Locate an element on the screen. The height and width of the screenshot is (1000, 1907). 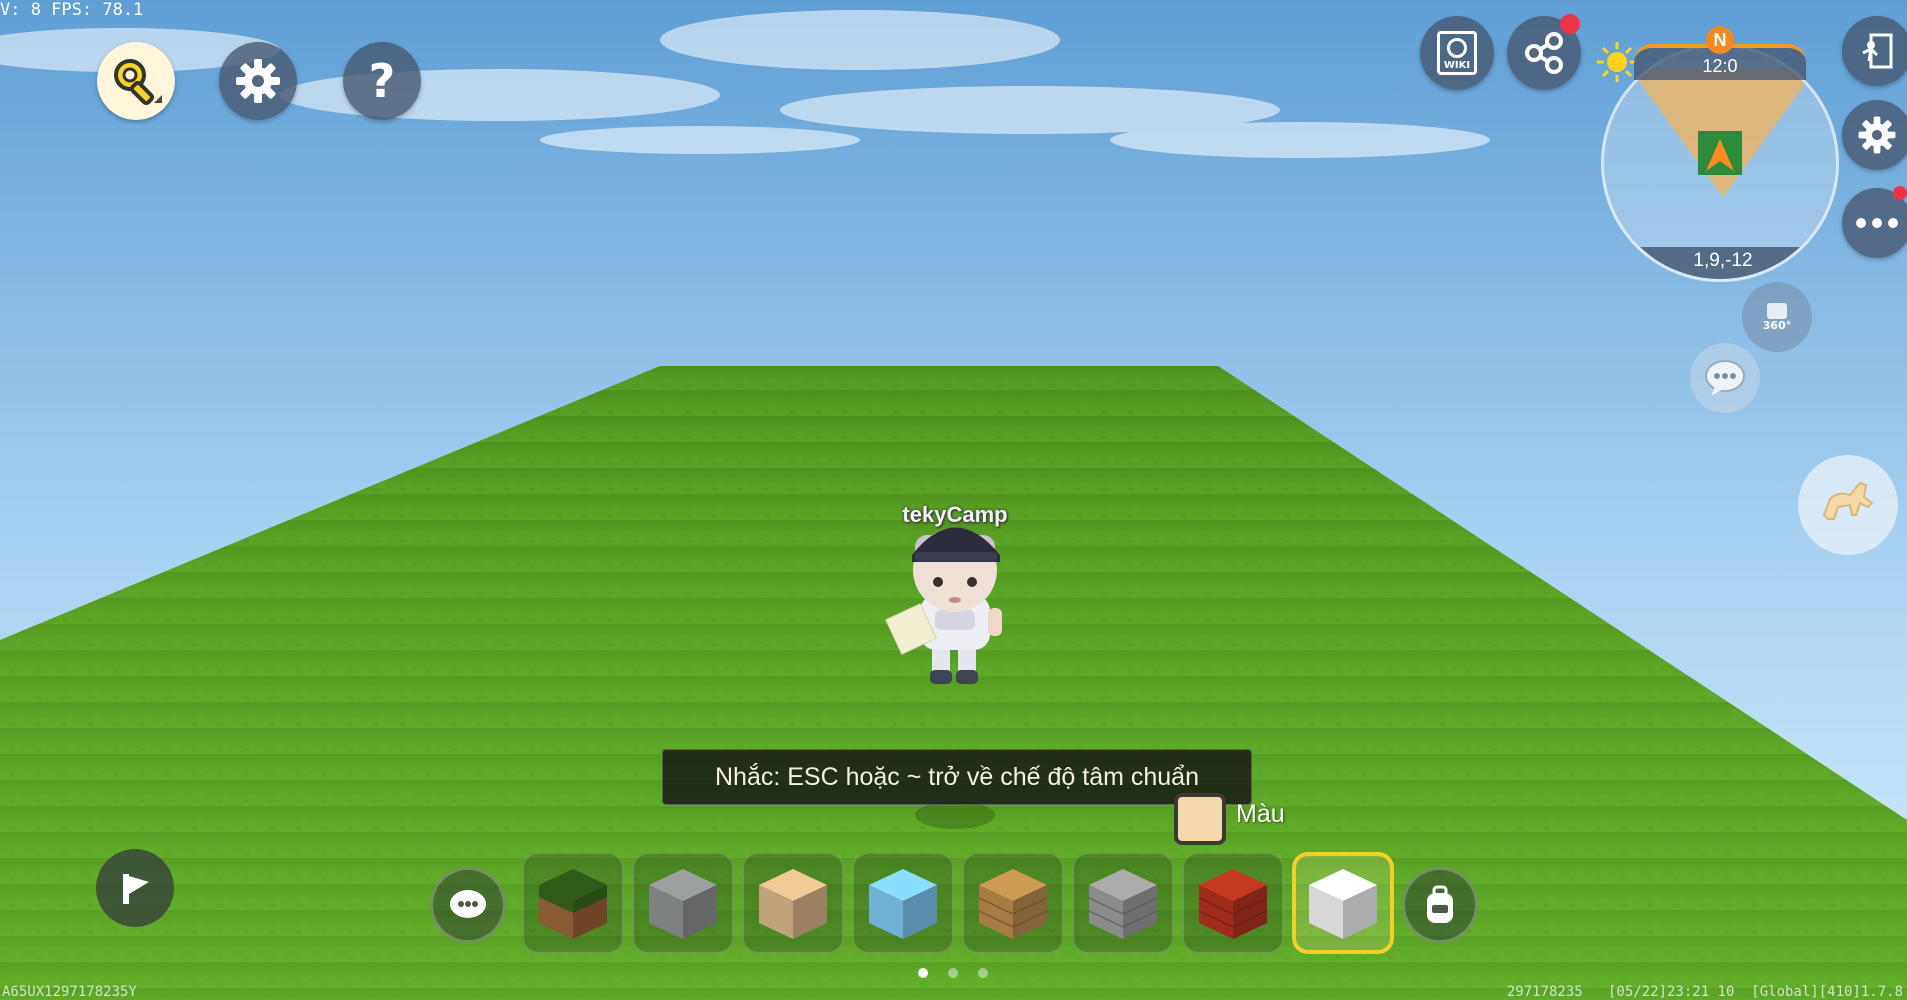
hint-text: Nhắc: ESC hoặc ~ trở về chế độ tâm chuẩn is located at coordinates (956, 776).